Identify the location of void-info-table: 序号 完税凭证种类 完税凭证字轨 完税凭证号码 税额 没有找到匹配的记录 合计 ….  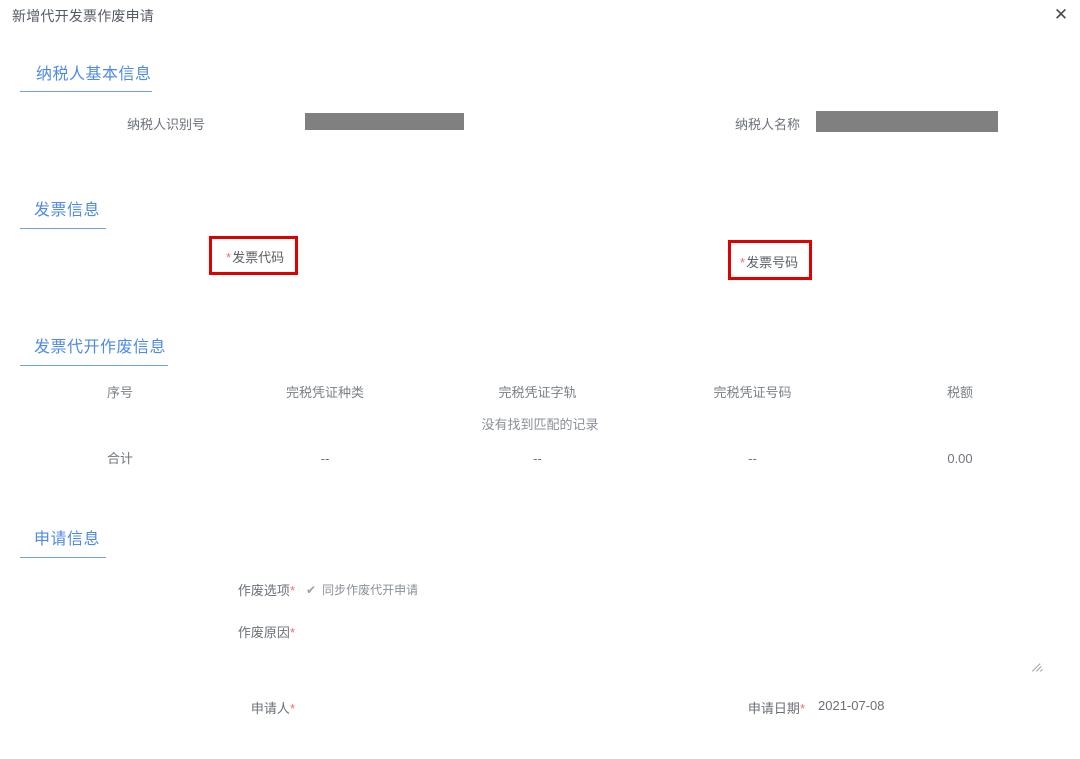
(540, 427).